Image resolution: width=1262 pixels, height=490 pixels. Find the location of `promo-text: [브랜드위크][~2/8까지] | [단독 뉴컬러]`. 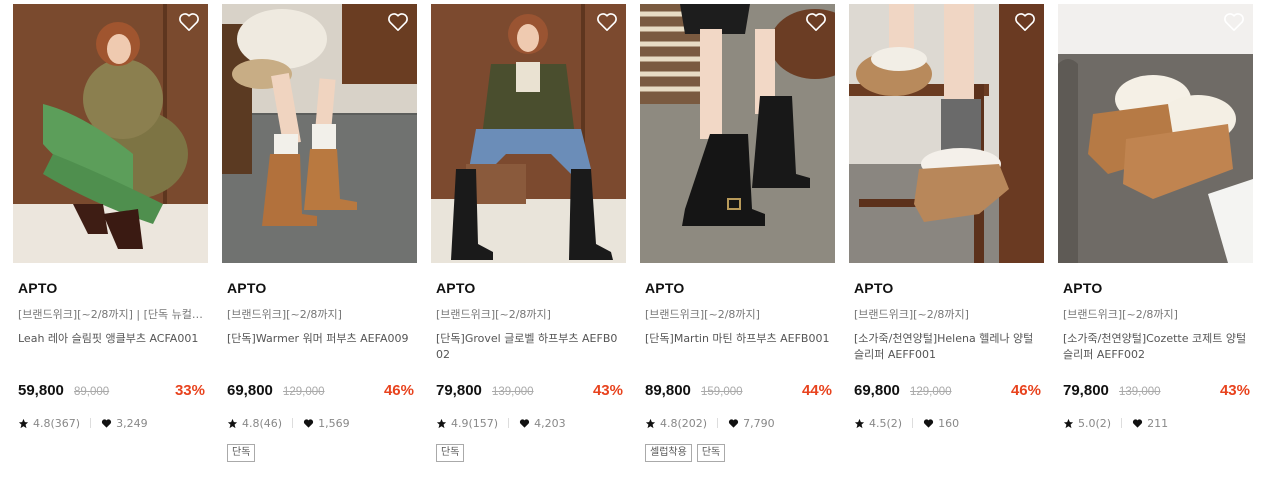

promo-text: [브랜드위크][~2/8까지] | [단독 뉴컬러] is located at coordinates (110, 314).